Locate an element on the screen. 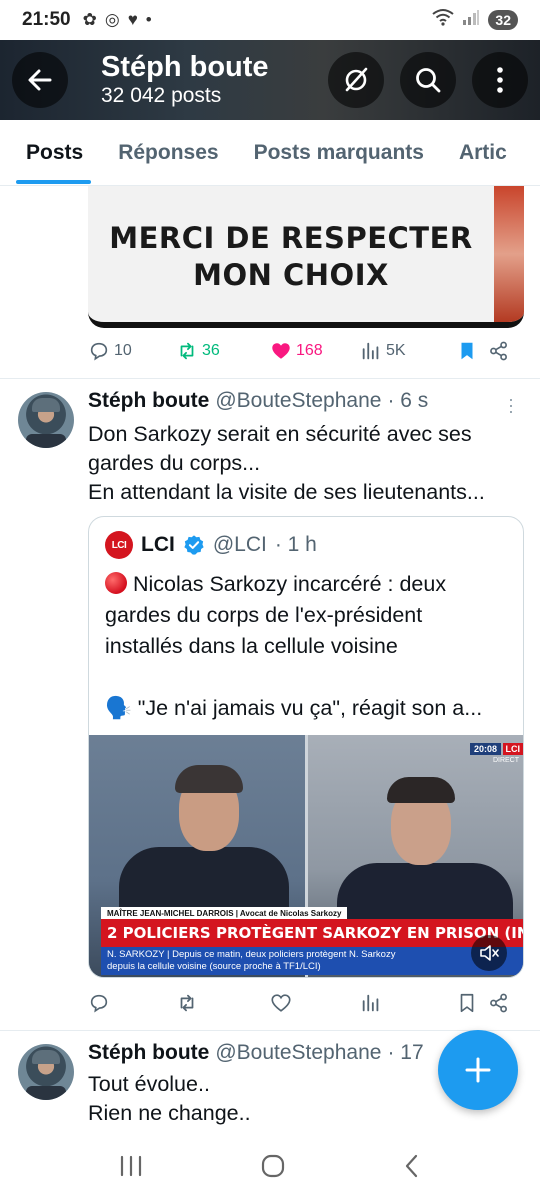 The image size is (540, 1200). tab-replies: Réponses is located at coordinates (168, 152).